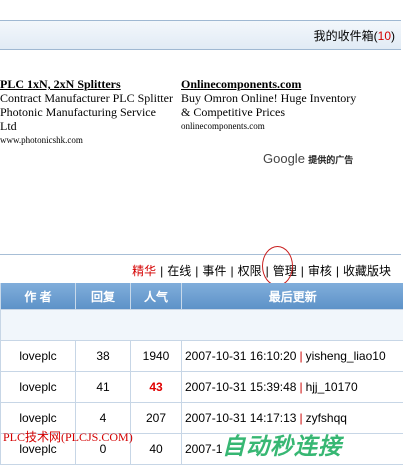  What do you see at coordinates (292, 296) in the screenshot?
I see `column-header-last-update: 最后更新` at bounding box center [292, 296].